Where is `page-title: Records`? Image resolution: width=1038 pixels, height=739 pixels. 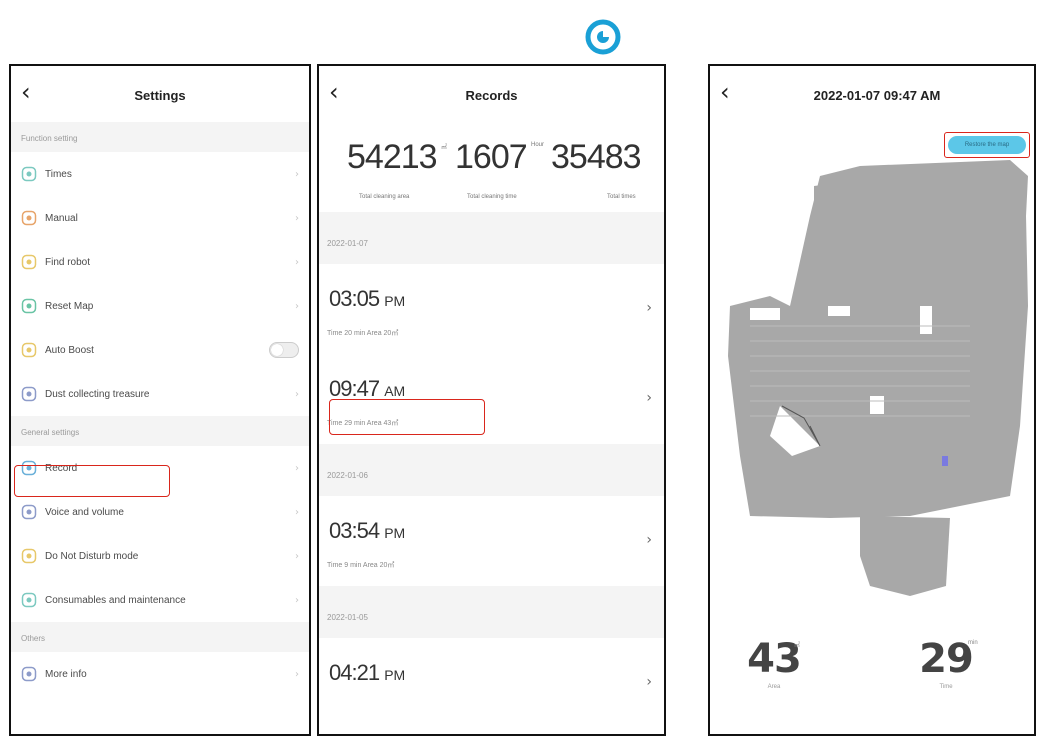
page-title: Records is located at coordinates (491, 95).